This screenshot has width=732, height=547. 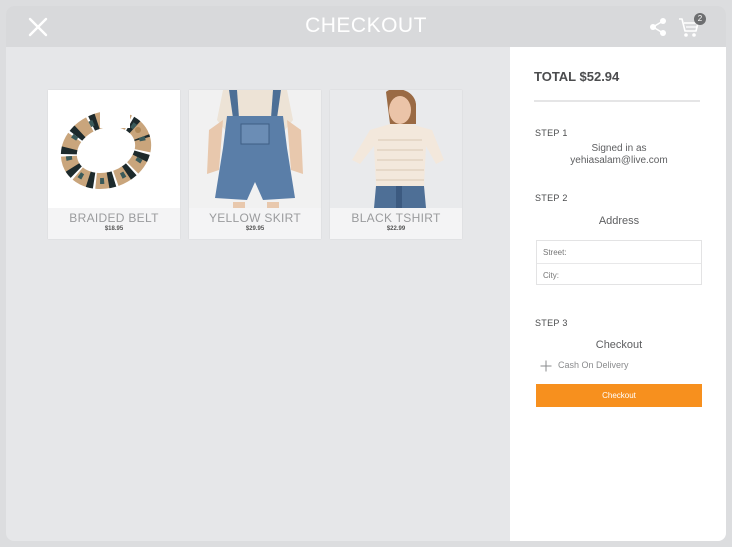 What do you see at coordinates (396, 218) in the screenshot?
I see `product-name: BLACK TSHIRT` at bounding box center [396, 218].